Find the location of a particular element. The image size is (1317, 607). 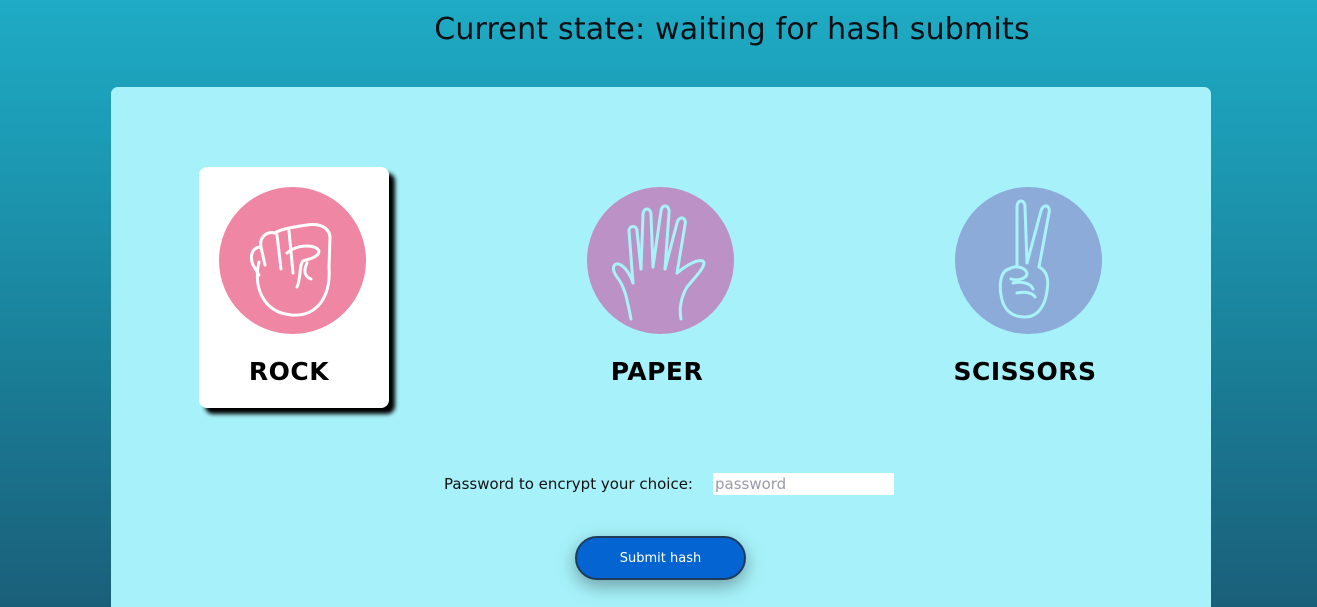

password-label: Password to encrypt your choice: is located at coordinates (568, 484).